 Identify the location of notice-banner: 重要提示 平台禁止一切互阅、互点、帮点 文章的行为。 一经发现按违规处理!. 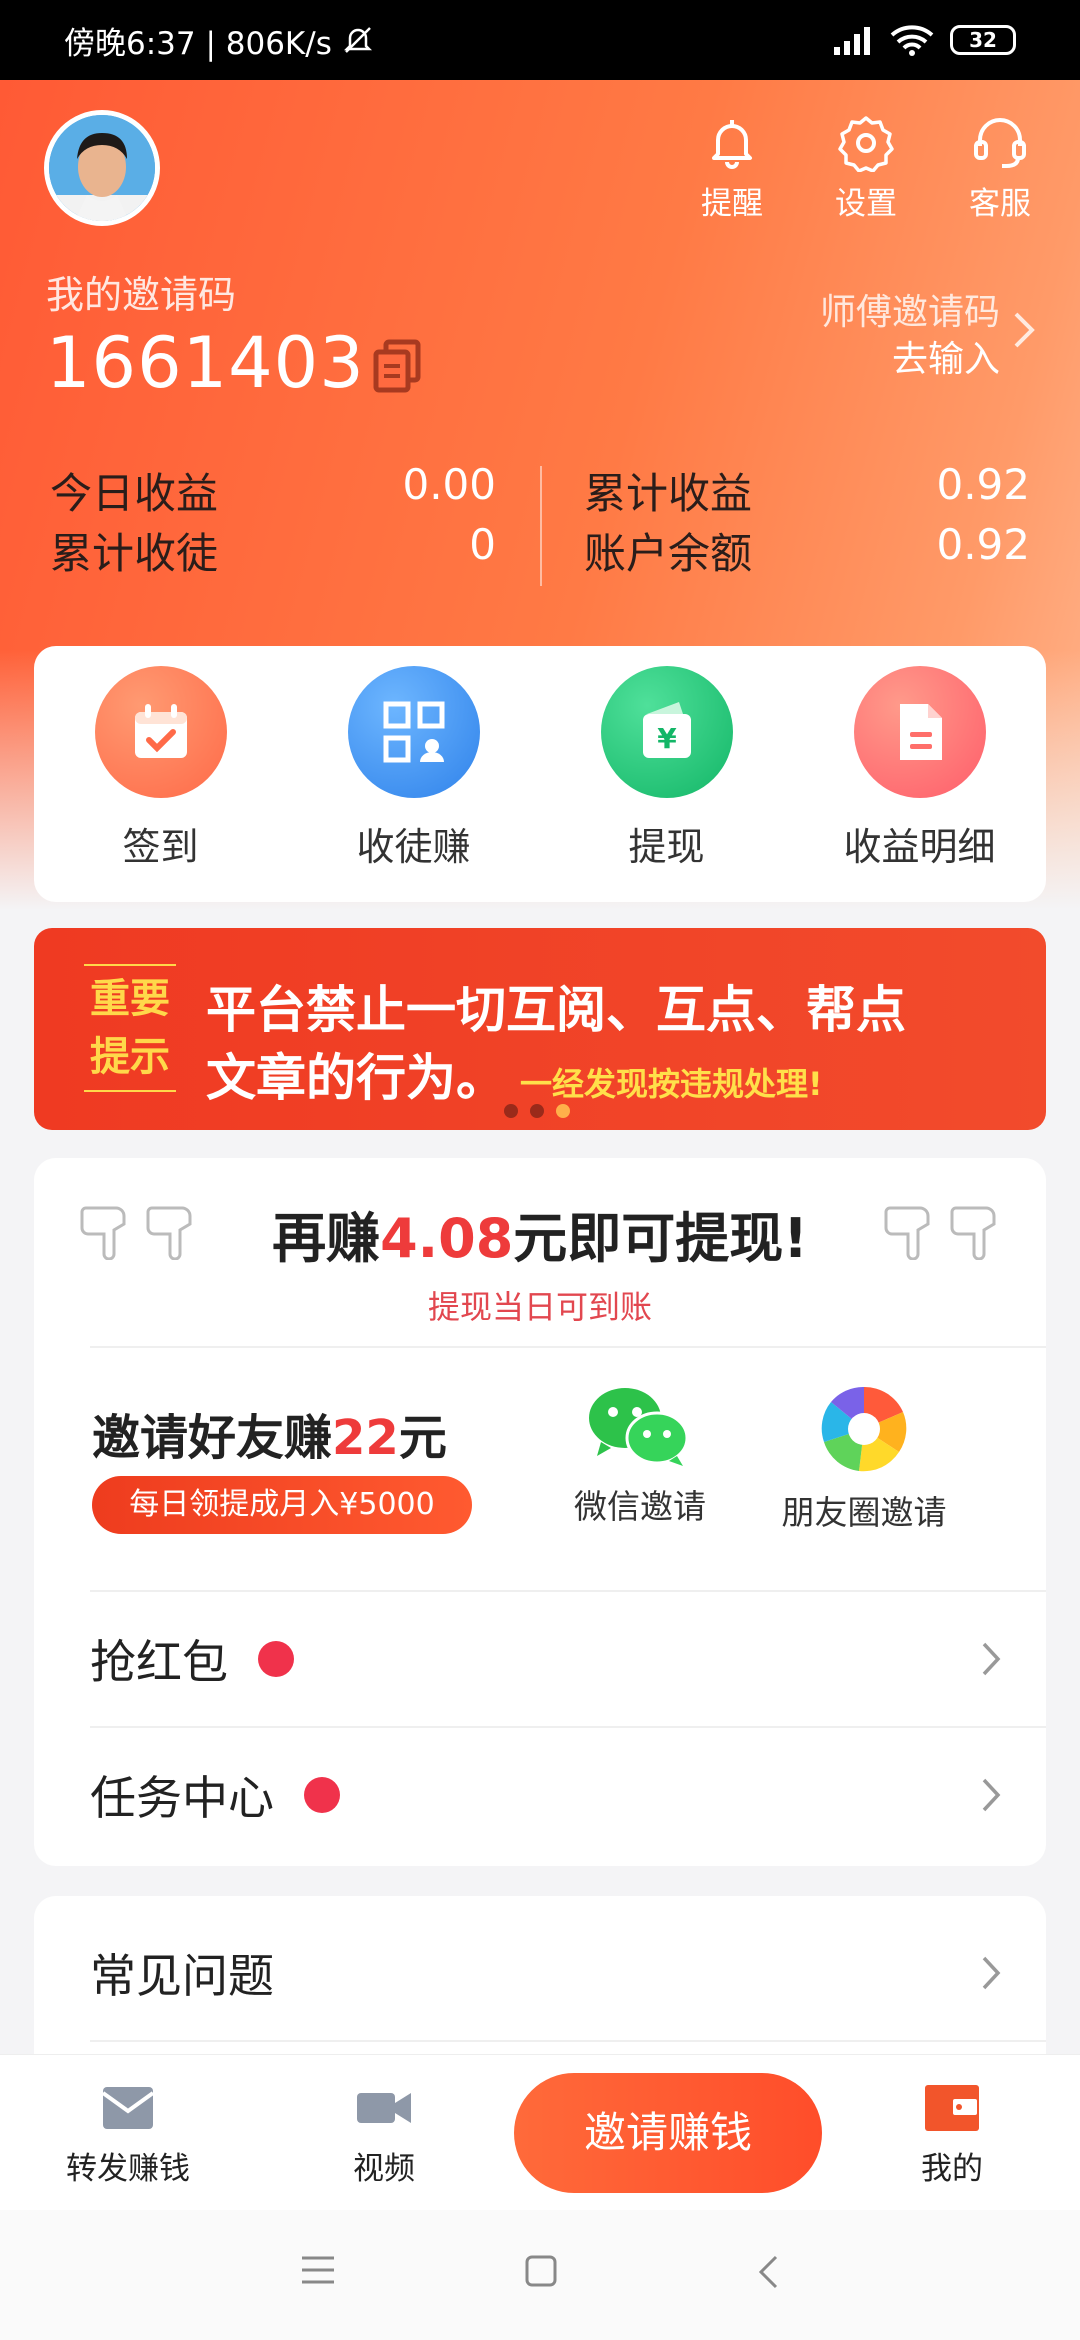
(540, 1029).